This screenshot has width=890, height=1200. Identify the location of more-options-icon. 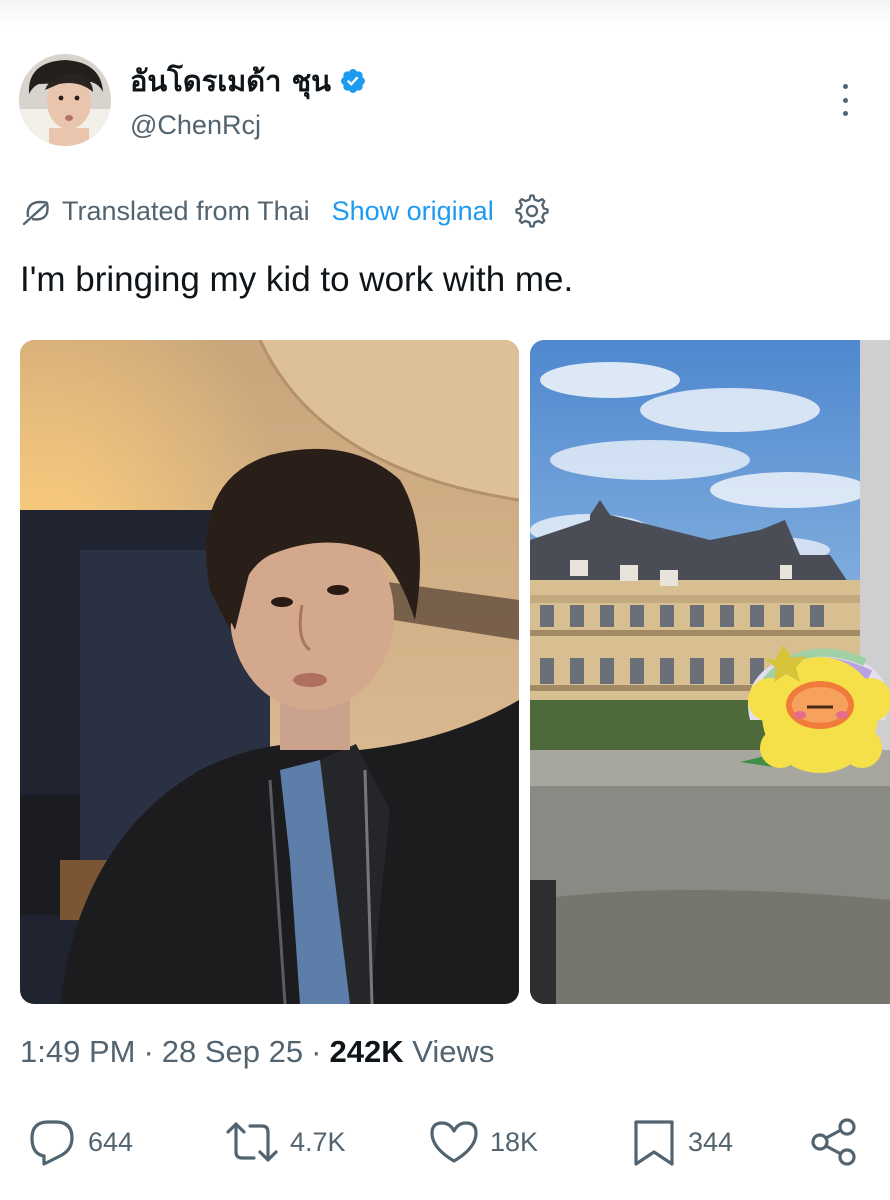
(845, 100).